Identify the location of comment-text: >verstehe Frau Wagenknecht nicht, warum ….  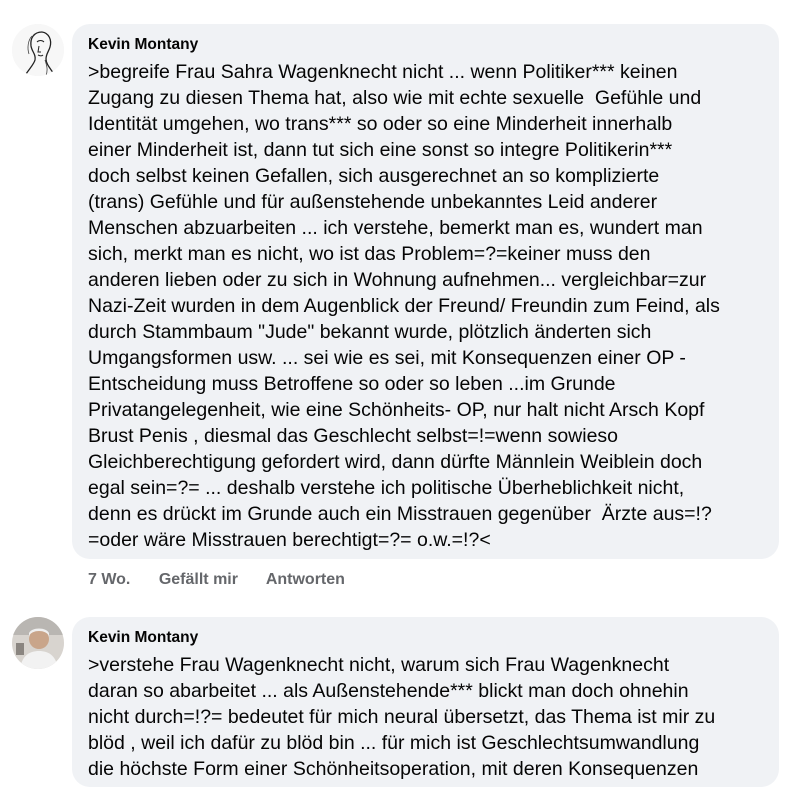
(402, 717).